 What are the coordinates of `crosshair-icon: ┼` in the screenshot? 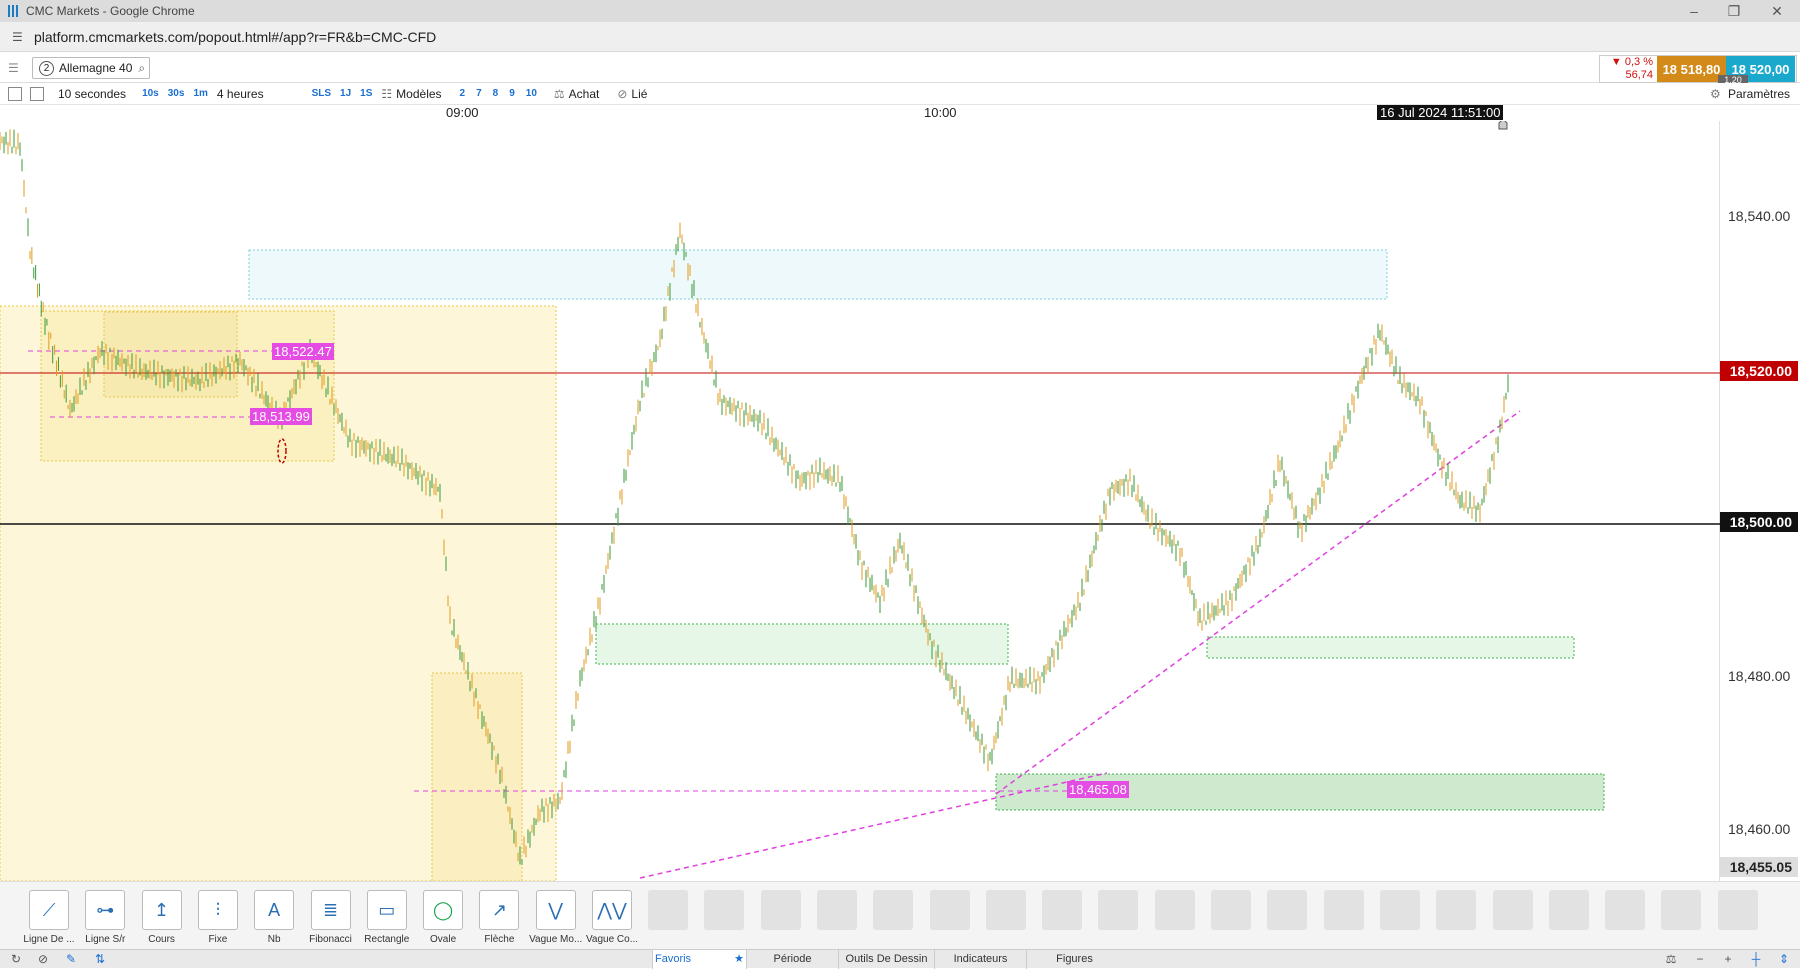 It's located at (1756, 959).